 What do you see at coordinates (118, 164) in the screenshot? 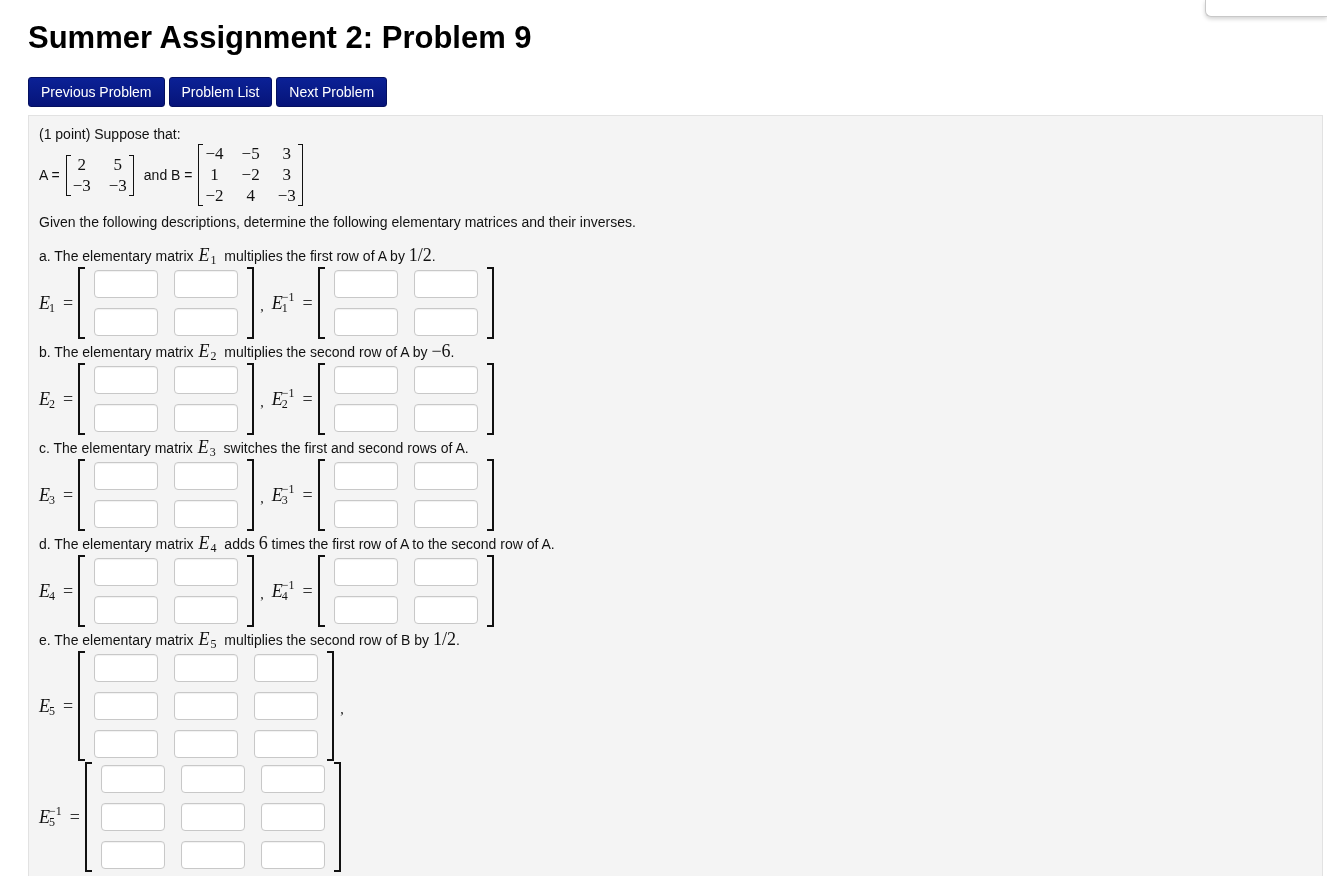
I see `matrix-entry: 5` at bounding box center [118, 164].